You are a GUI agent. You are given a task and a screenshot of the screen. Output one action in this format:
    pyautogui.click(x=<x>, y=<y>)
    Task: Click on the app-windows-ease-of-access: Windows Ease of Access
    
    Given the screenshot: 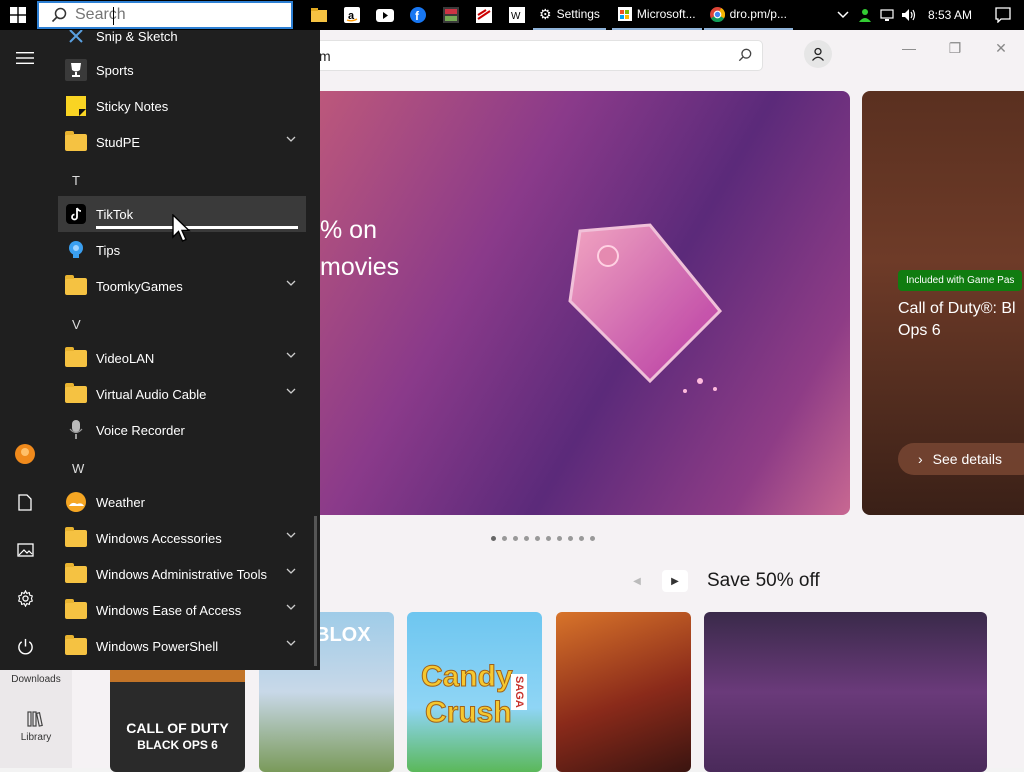 What is the action you would take?
    pyautogui.click(x=182, y=610)
    